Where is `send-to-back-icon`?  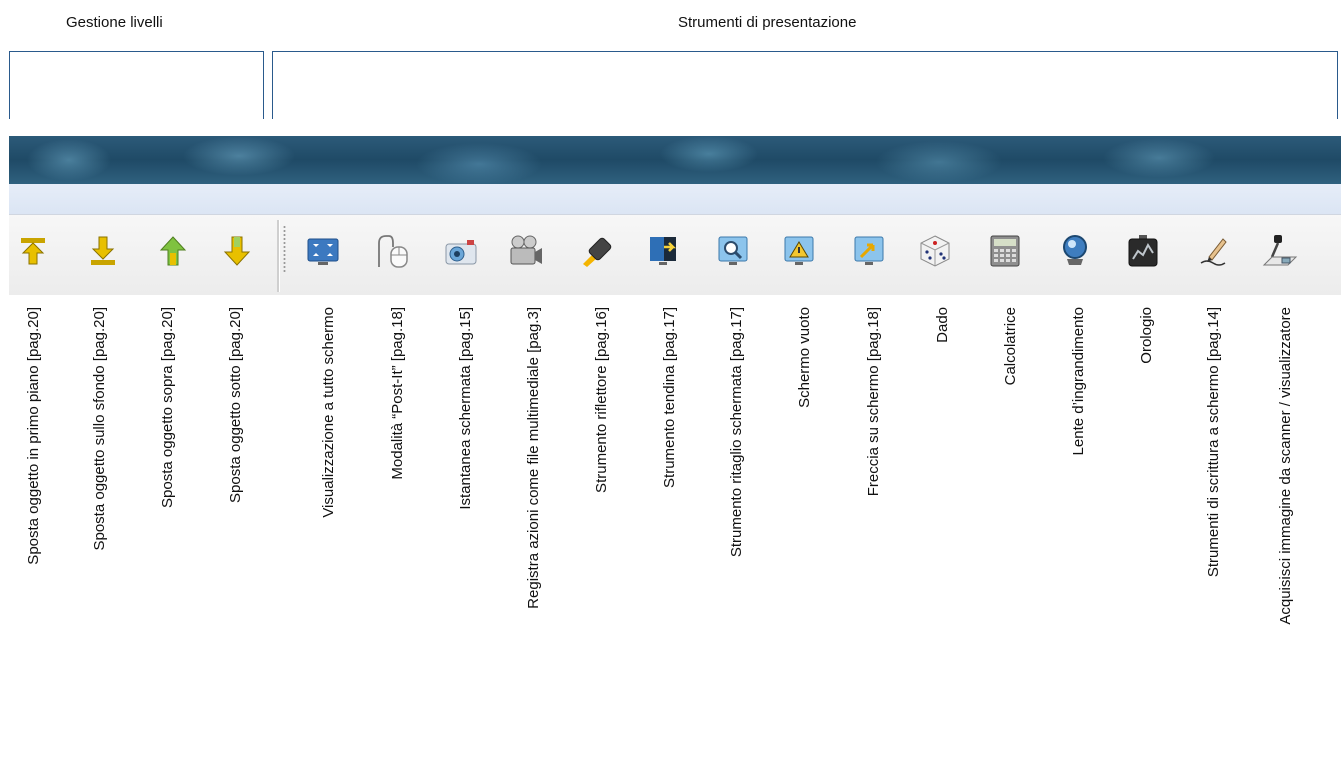
send-to-back-icon is located at coordinates (103, 251).